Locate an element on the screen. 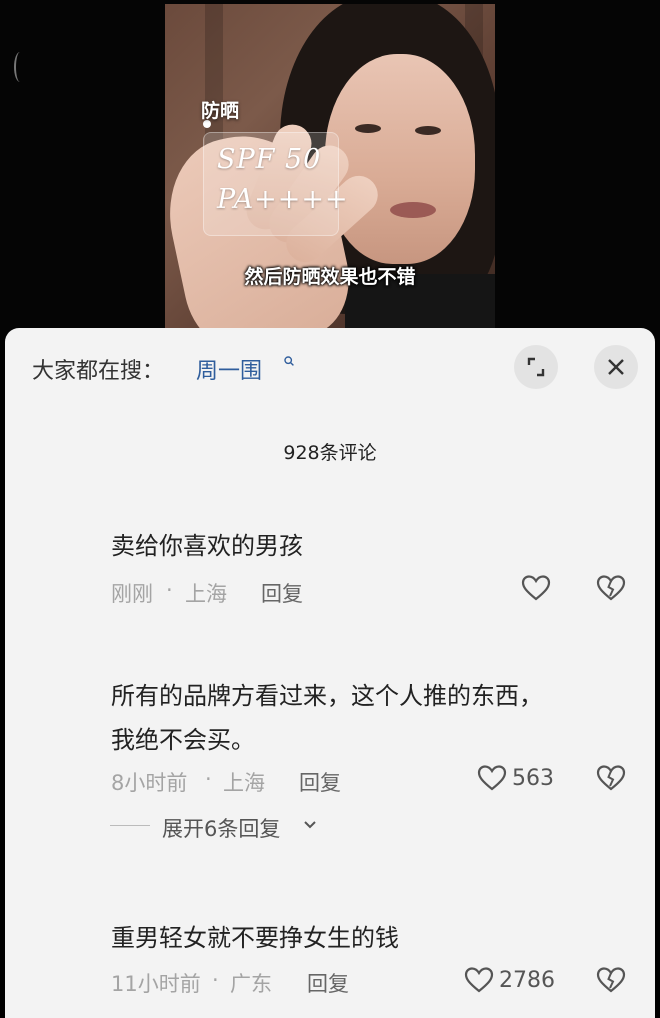 The width and height of the screenshot is (660, 1018). person-mouth is located at coordinates (413, 210).